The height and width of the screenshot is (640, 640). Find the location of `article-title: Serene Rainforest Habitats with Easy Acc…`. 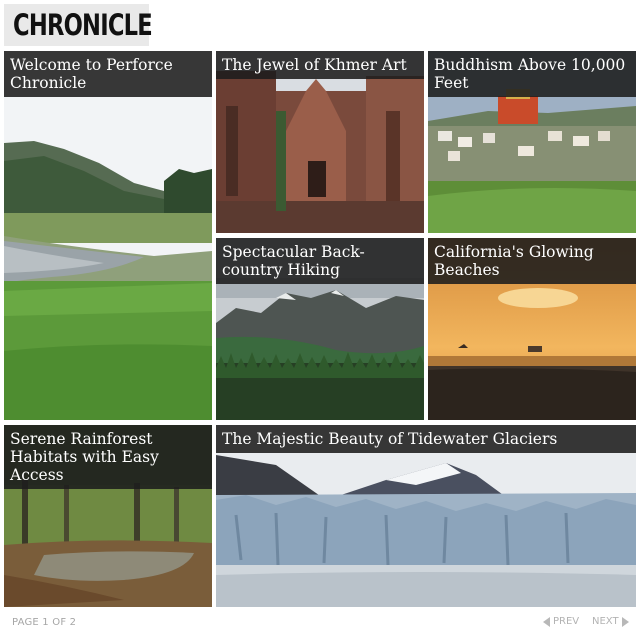

article-title: Serene Rainforest Habitats with Easy Acc… is located at coordinates (108, 457).